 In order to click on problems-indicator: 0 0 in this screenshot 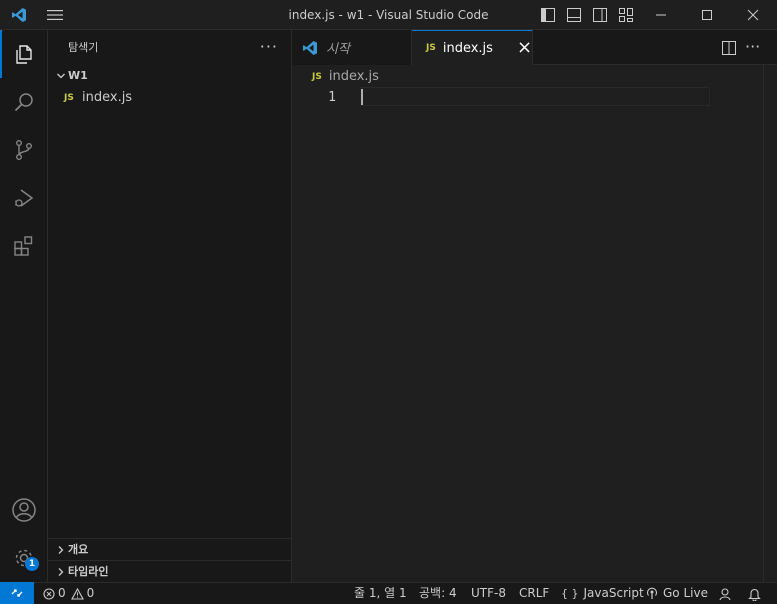, I will do `click(68, 593)`.